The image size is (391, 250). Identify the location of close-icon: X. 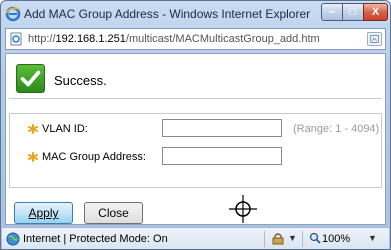
(375, 12).